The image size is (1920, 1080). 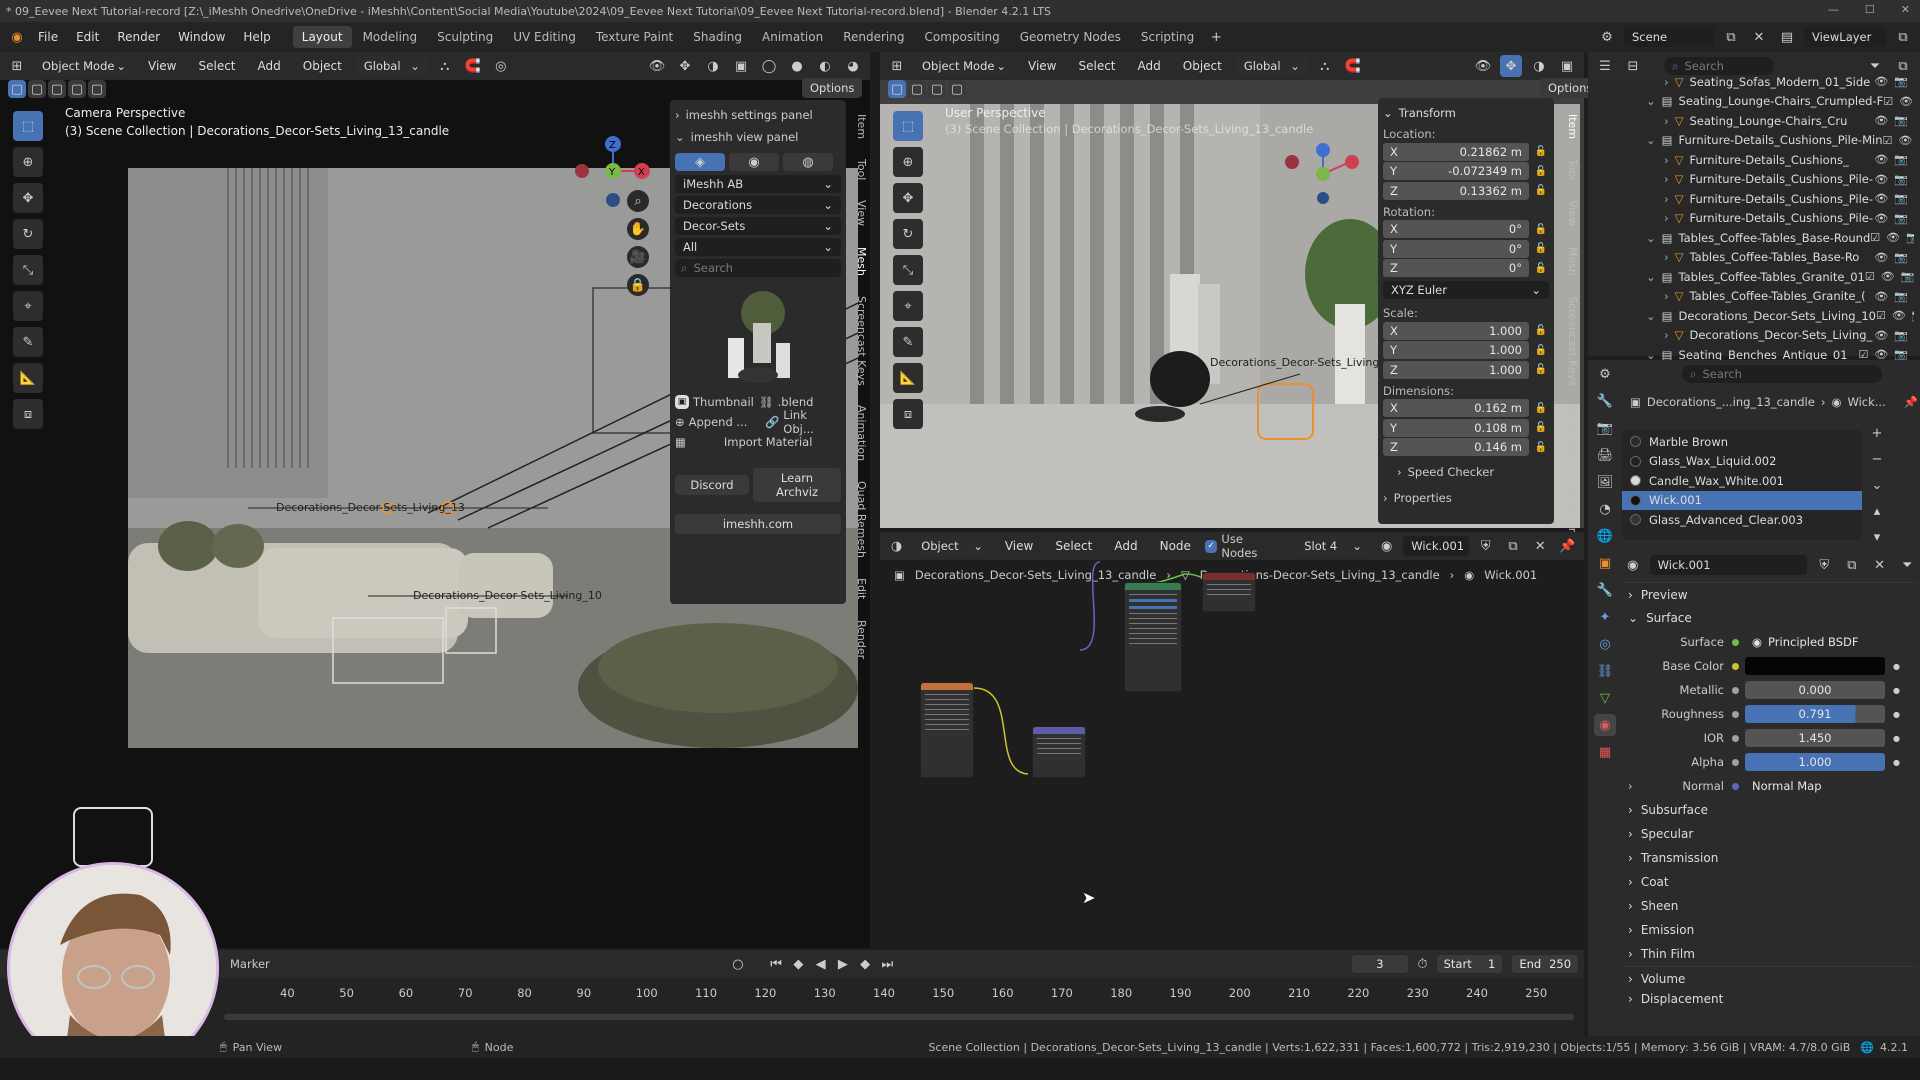 What do you see at coordinates (1605, 617) in the screenshot?
I see `particles-tab-icon: ✦` at bounding box center [1605, 617].